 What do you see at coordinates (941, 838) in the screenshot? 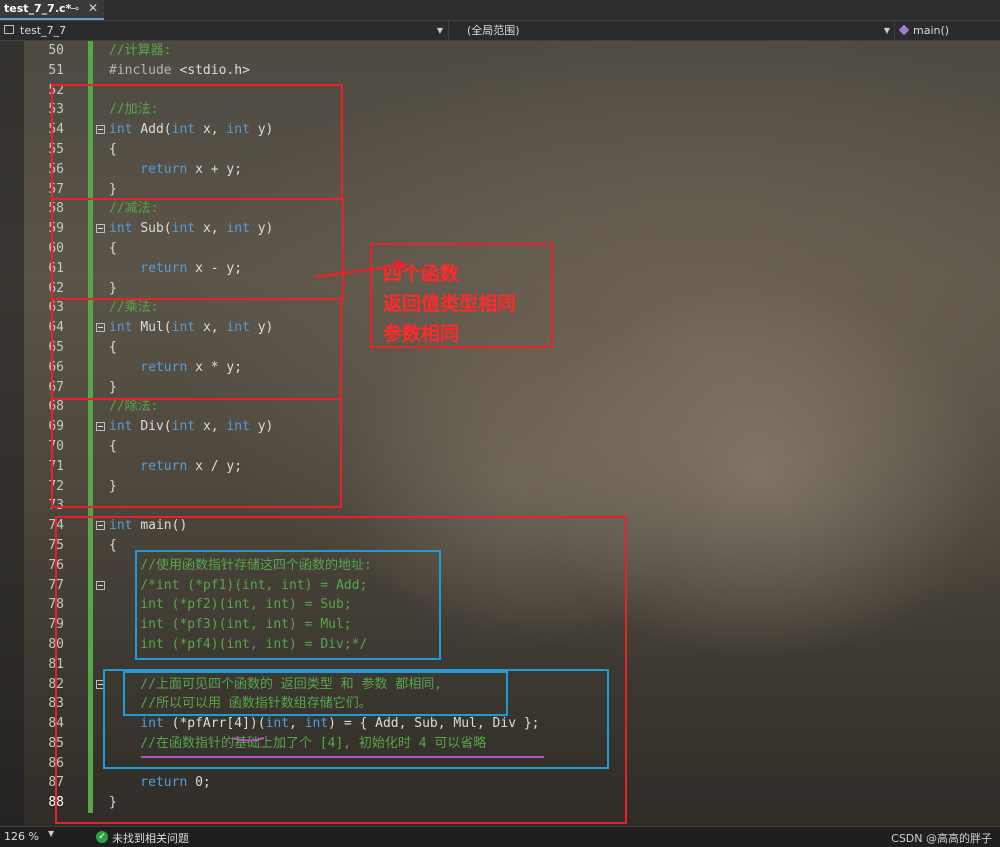
I see `watermark: CSDN @高高的胖子` at bounding box center [941, 838].